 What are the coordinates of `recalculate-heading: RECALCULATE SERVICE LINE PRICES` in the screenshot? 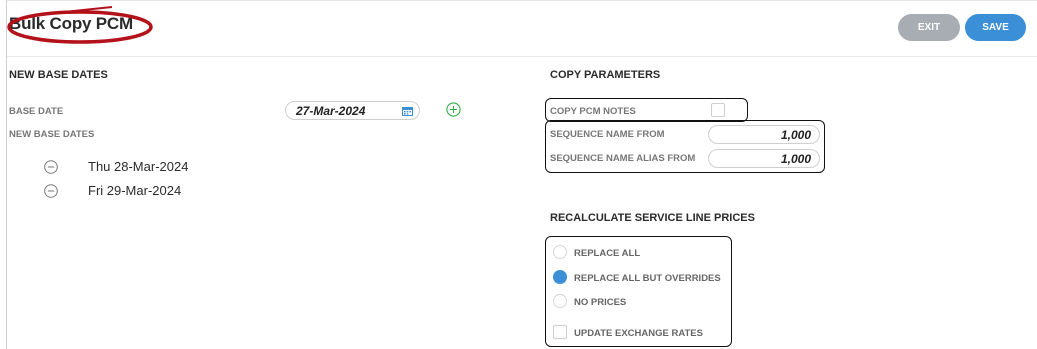 It's located at (652, 218).